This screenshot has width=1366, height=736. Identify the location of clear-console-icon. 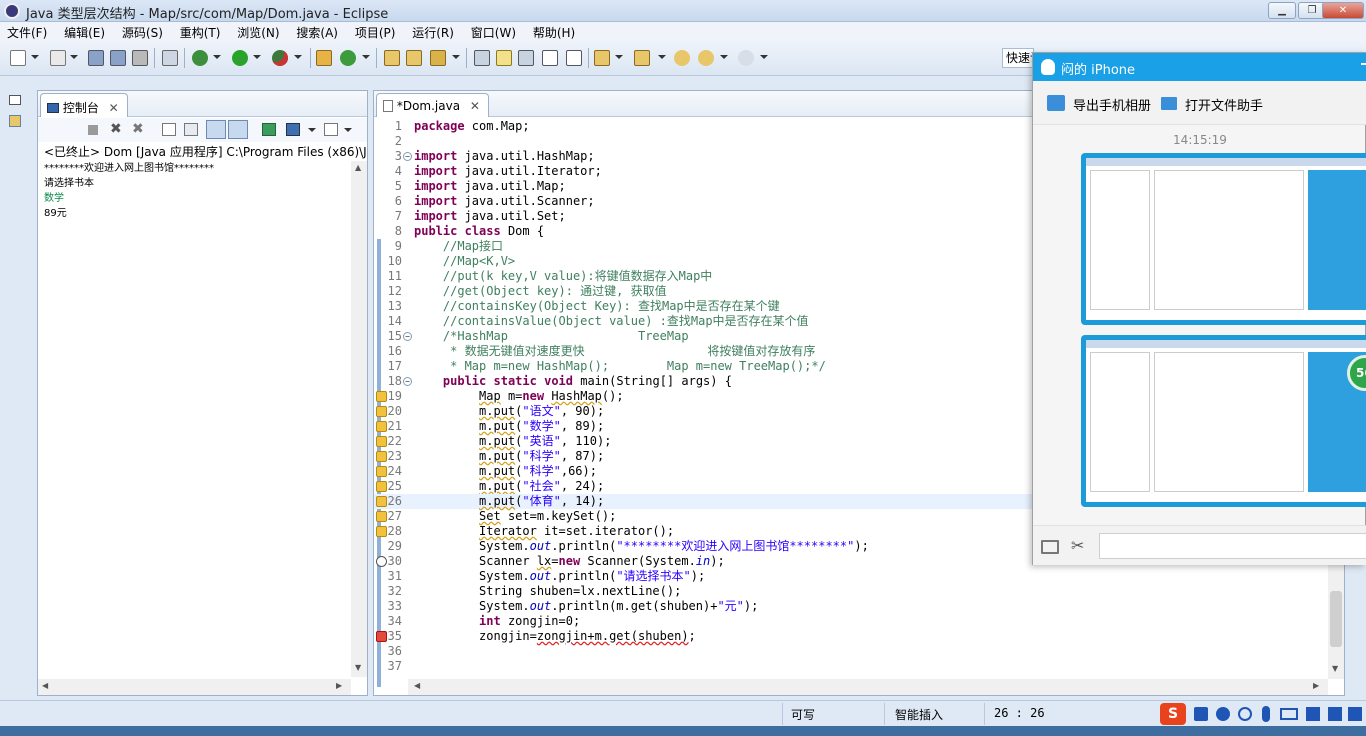
(169, 129).